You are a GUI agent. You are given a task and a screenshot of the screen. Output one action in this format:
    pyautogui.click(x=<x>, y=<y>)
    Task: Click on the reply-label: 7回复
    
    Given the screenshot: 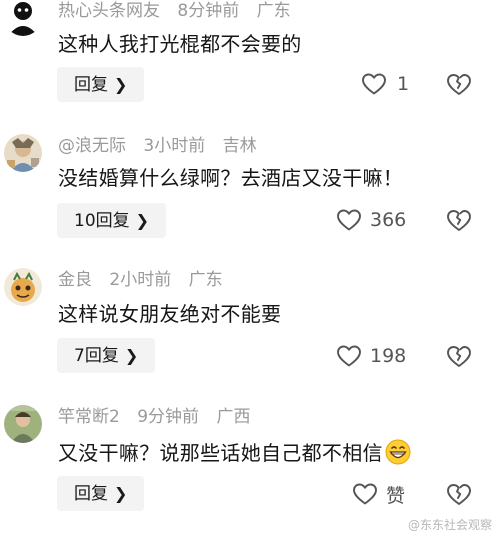 What is the action you would take?
    pyautogui.click(x=96, y=356)
    